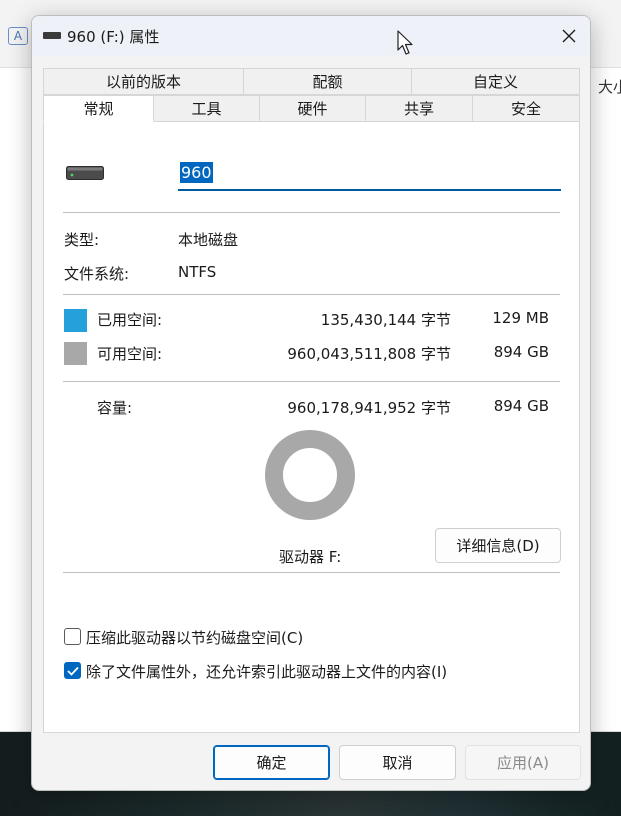  Describe the element at coordinates (113, 37) in the screenshot. I see `window-title: 960 (F:) 属性` at that location.